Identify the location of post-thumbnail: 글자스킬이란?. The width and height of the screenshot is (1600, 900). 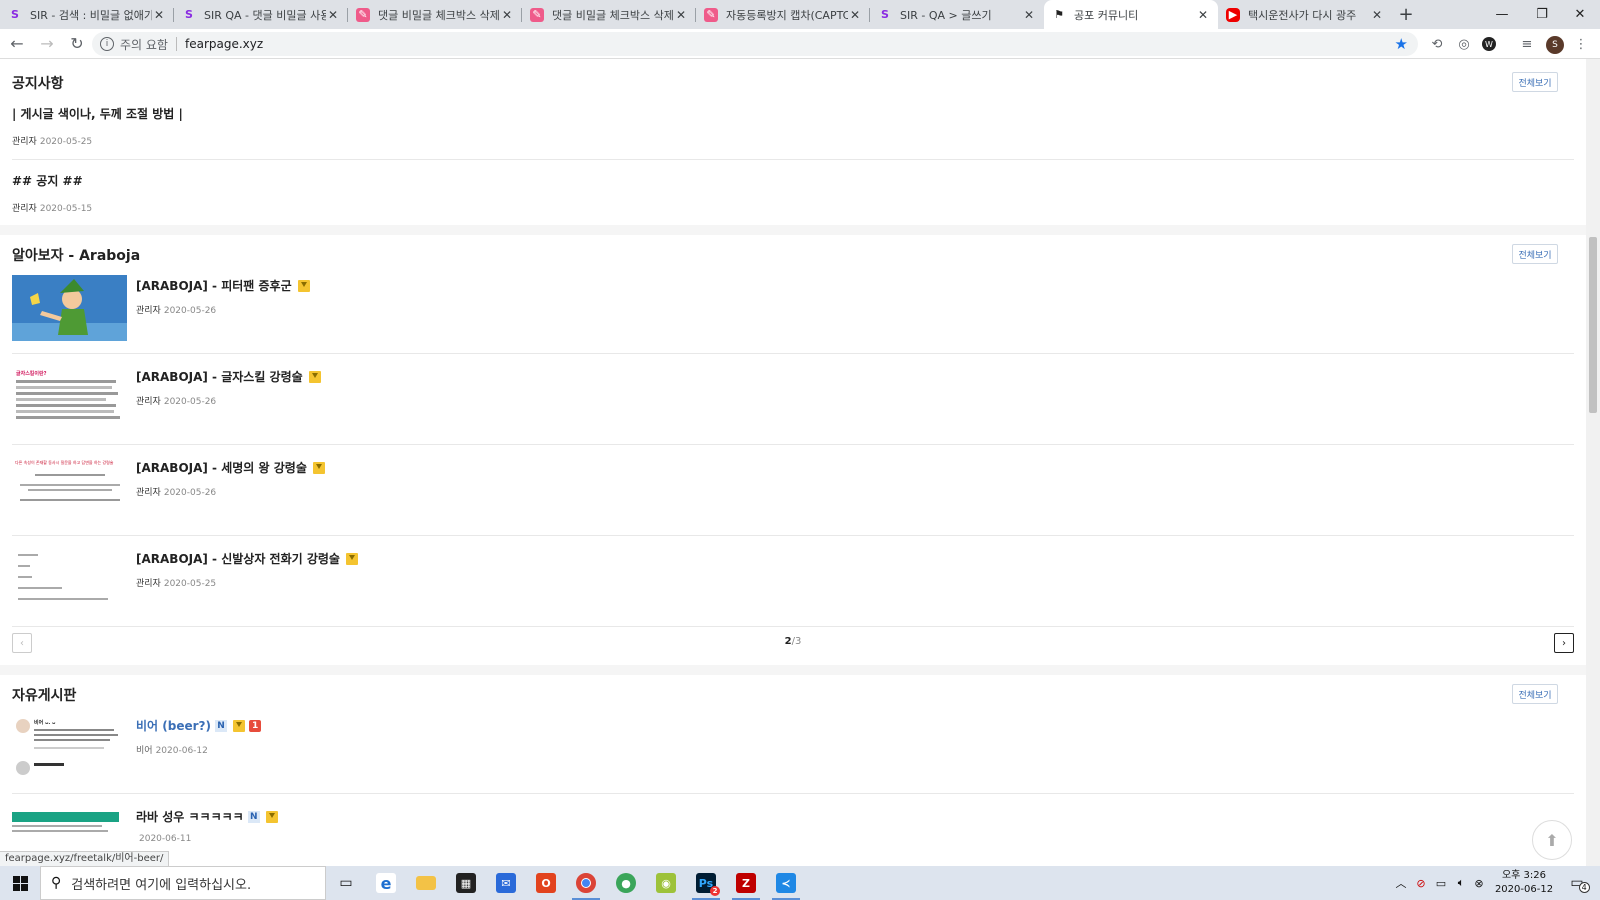
(69, 399).